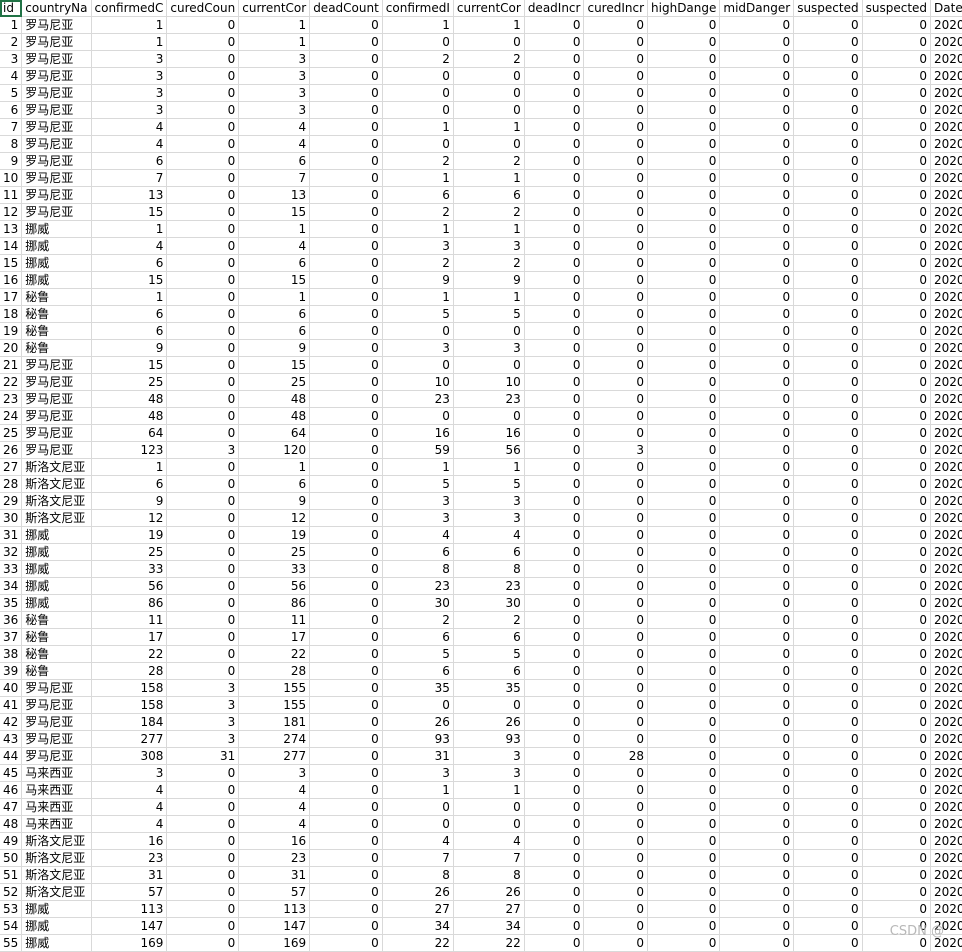  I want to click on table-cell: 28, so click(274, 671).